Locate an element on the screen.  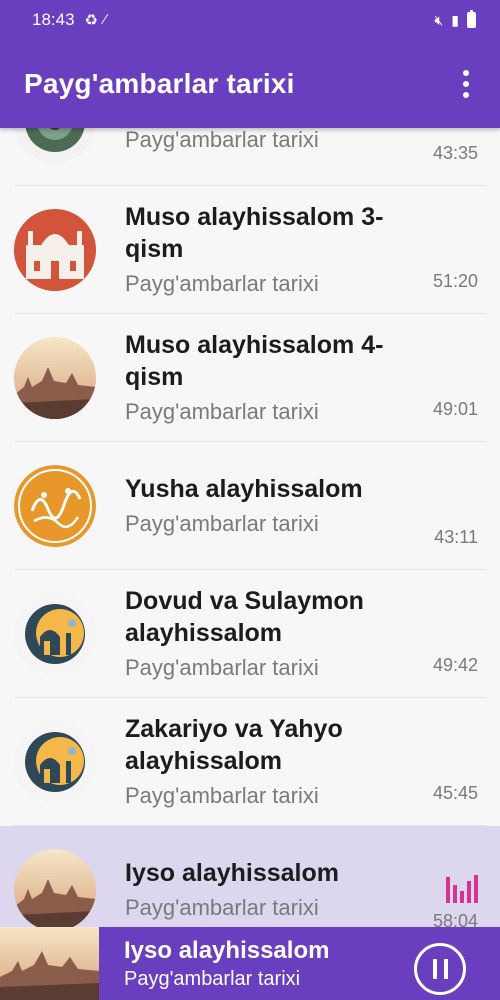
track-title: Muso alayhissalom 4-qism is located at coordinates (254, 361).